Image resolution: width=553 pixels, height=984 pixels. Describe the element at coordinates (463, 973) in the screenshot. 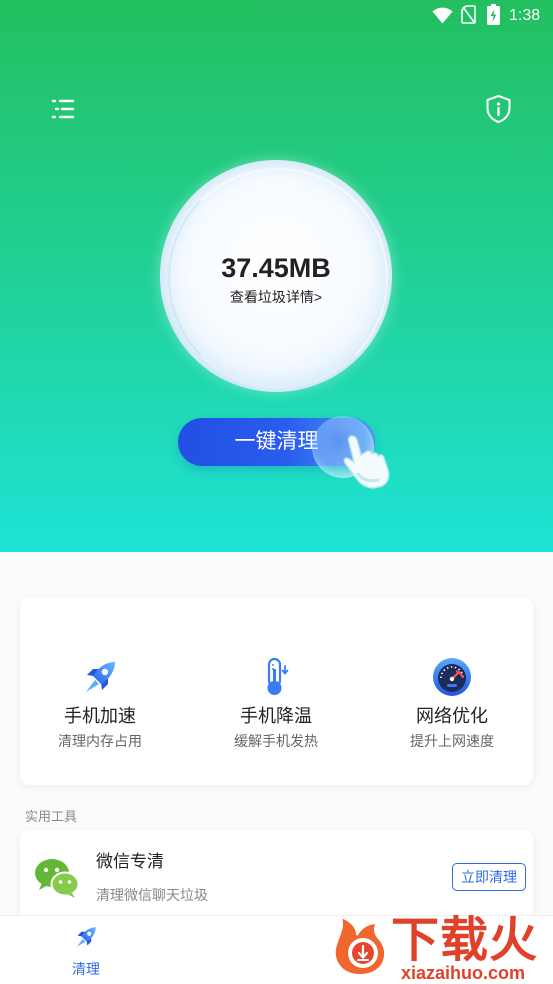

I see `watermark-domain: xiazaihuo.com` at that location.